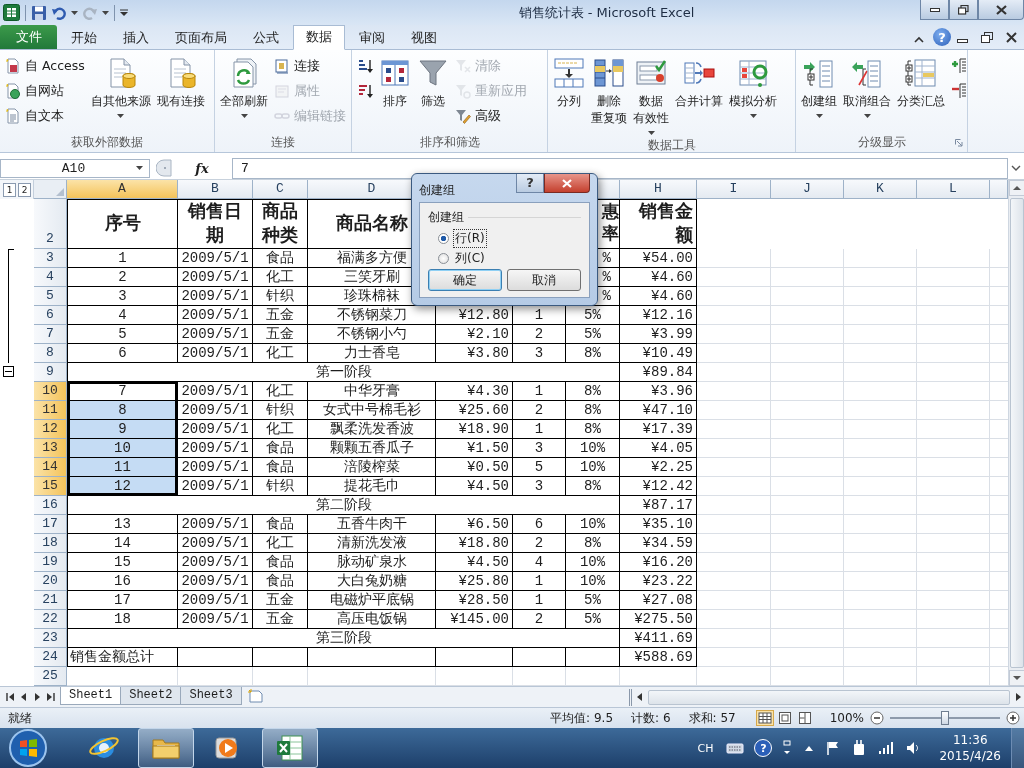 Image resolution: width=1024 pixels, height=768 pixels. Describe the element at coordinates (50, 448) in the screenshot. I see `row-header: 13` at that location.